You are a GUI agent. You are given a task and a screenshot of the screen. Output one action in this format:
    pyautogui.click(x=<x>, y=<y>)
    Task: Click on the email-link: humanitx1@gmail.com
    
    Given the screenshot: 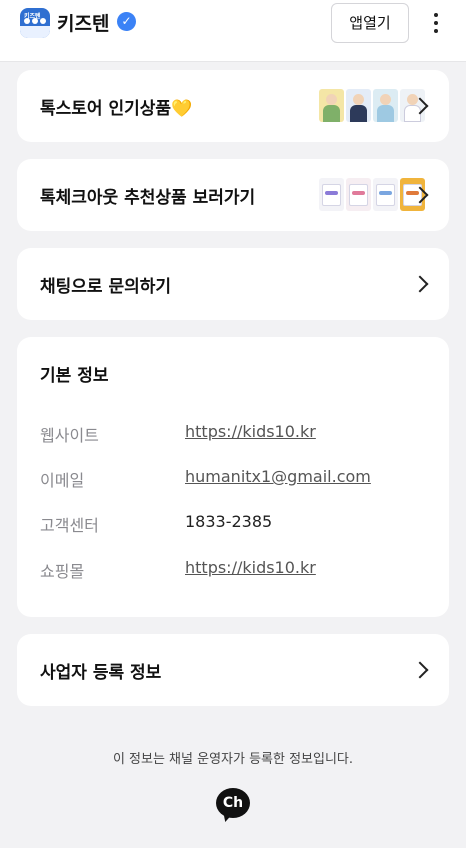 What is the action you would take?
    pyautogui.click(x=278, y=476)
    